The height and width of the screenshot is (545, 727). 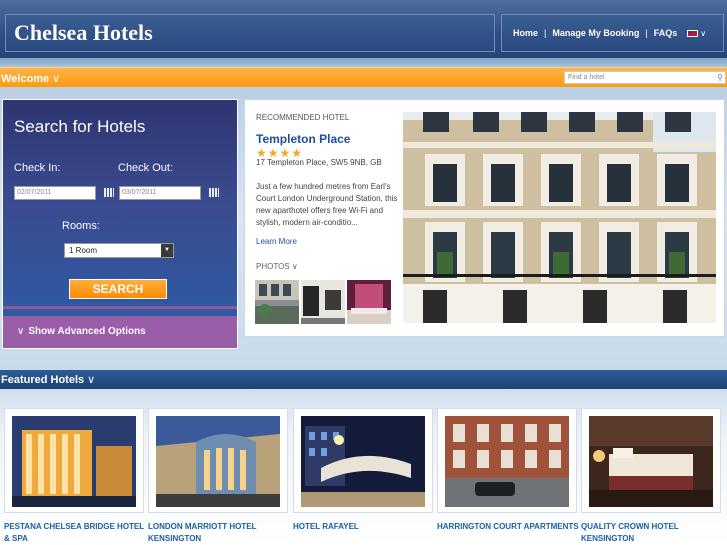 I want to click on nav-faqs-link: FAQs, so click(x=666, y=33).